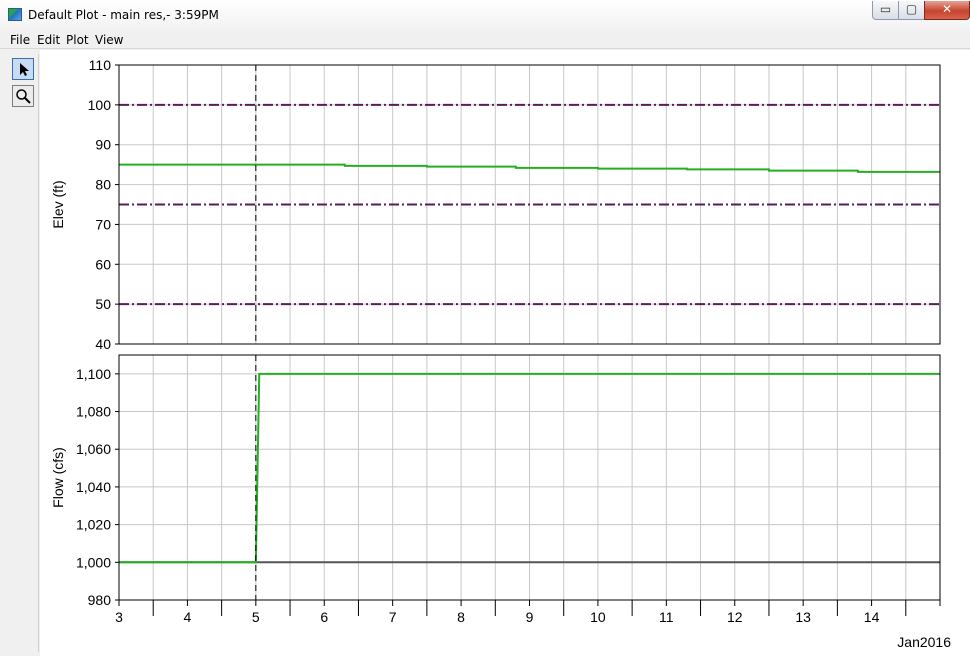  Describe the element at coordinates (485, 39) in the screenshot. I see `menu-bar: File Edit Plot View` at that location.